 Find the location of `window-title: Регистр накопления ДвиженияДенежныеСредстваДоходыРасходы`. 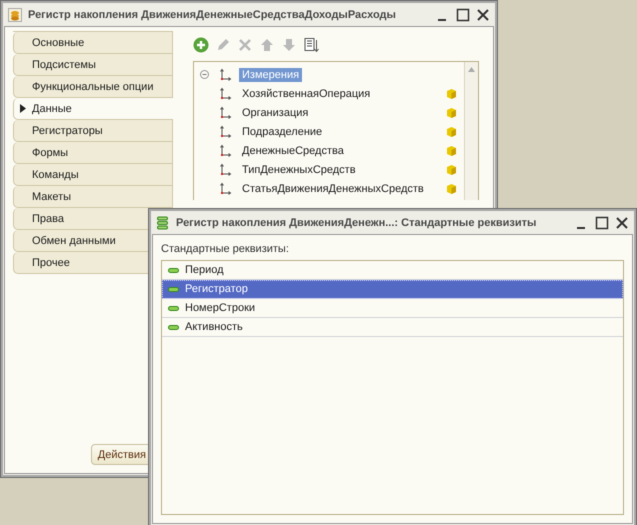

window-title: Регистр накопления ДвиженияДенежныеСредстваДоходыРасходы is located at coordinates (212, 15).